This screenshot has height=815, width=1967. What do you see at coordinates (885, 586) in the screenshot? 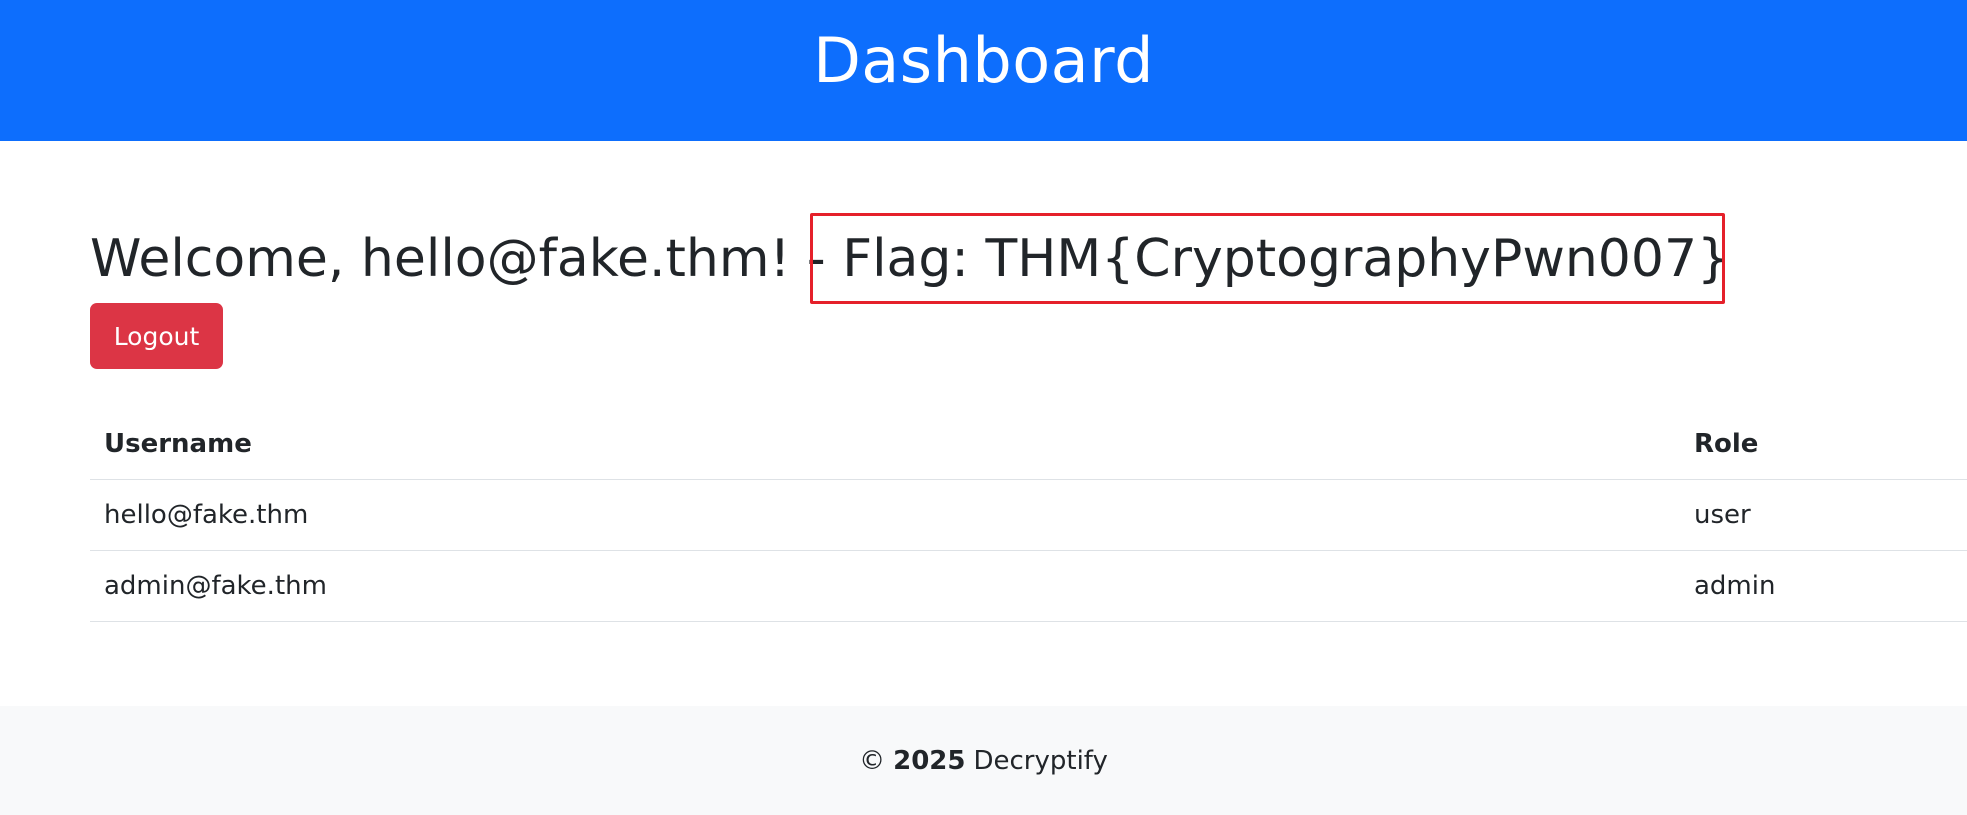
I see `username-cell: admin@fake.thm` at bounding box center [885, 586].